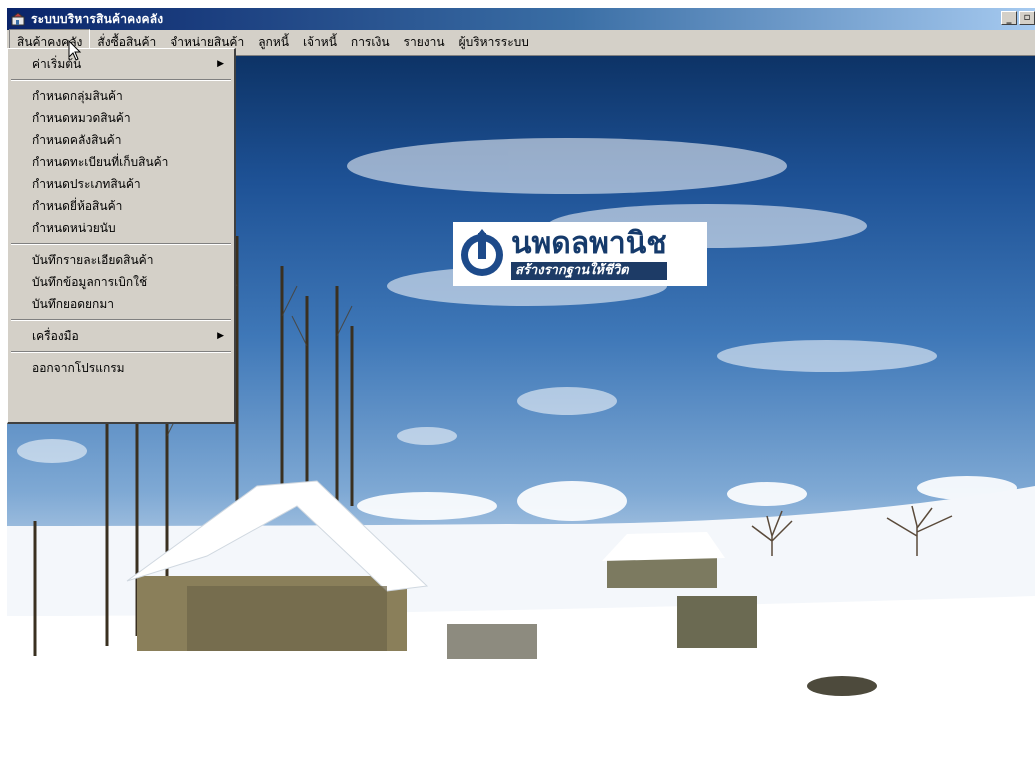  Describe the element at coordinates (121, 368) in the screenshot. I see `menu-item-exit: ออกจากโปรแกรม` at that location.